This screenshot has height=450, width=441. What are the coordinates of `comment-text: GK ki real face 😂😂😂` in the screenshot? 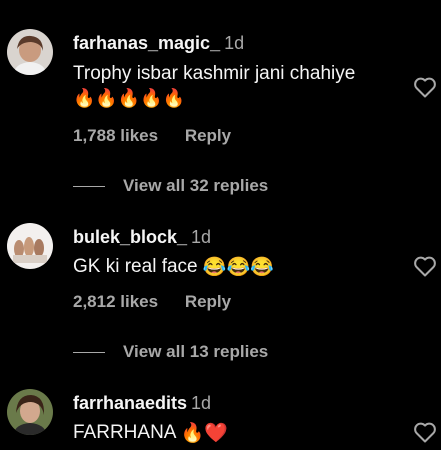 It's located at (173, 267).